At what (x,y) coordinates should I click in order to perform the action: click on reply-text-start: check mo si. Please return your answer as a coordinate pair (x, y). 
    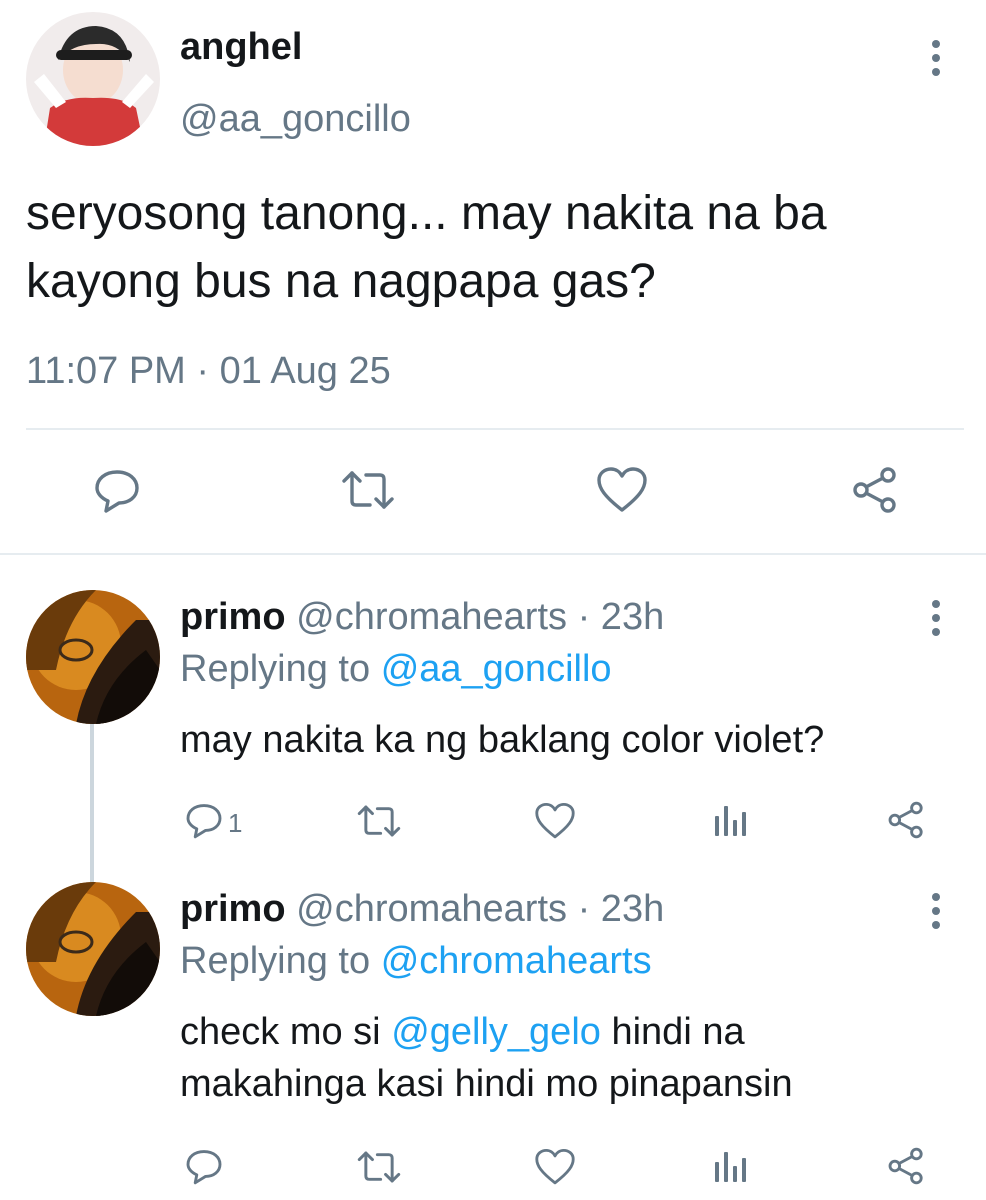
    Looking at the image, I should click on (280, 1032).